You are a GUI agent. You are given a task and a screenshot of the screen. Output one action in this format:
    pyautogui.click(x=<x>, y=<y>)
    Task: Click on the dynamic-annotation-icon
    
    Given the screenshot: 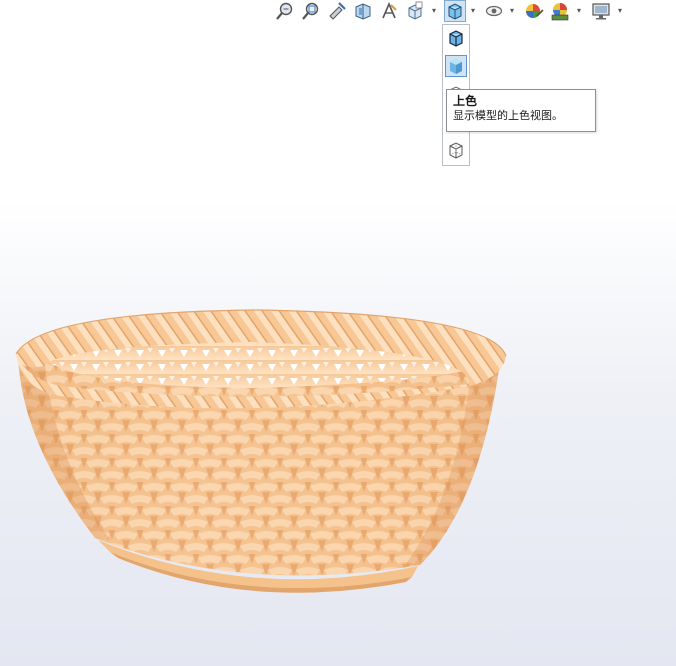 What is the action you would take?
    pyautogui.click(x=389, y=10)
    